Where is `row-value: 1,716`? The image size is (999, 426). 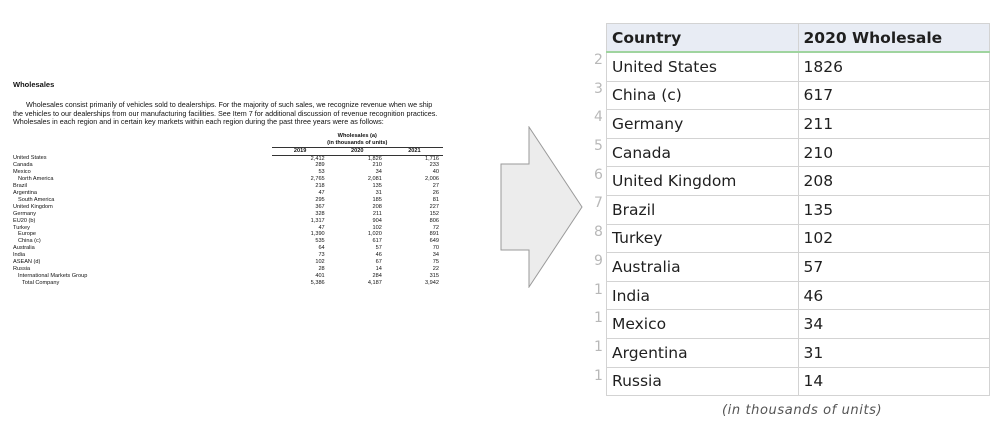 row-value: 1,716 is located at coordinates (432, 158).